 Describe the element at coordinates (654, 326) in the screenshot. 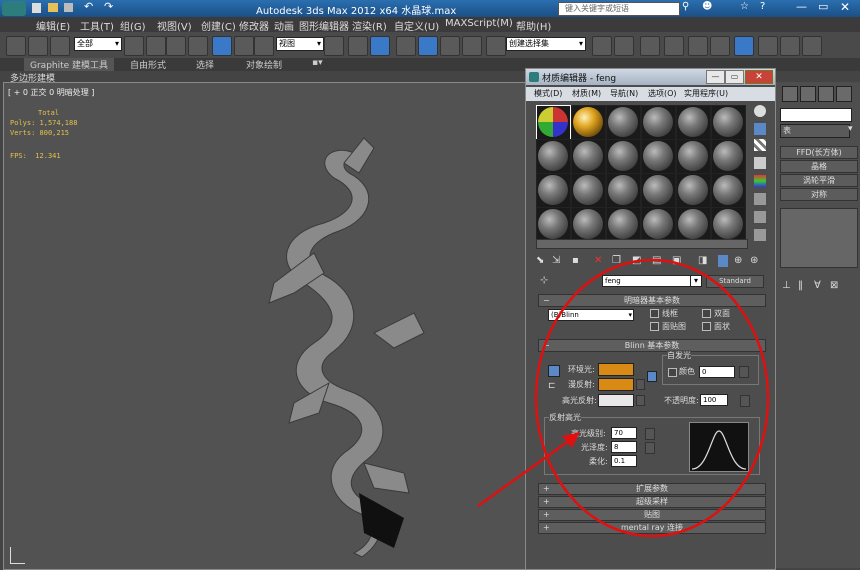

I see `face-map-checkbox` at that location.